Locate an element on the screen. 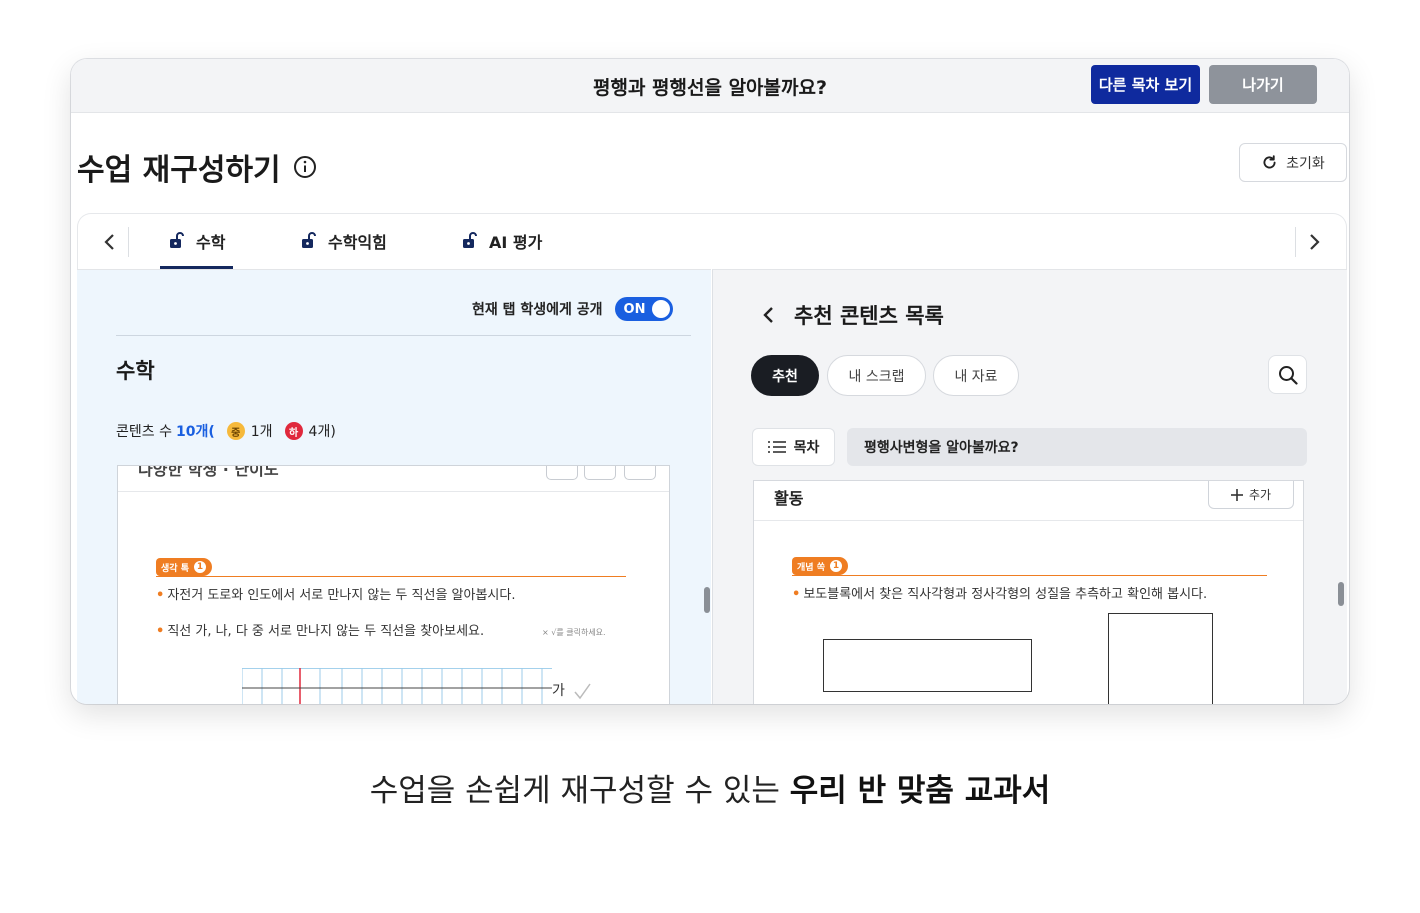  card-title: 다양한 학생 · 난이도 is located at coordinates (208, 472).